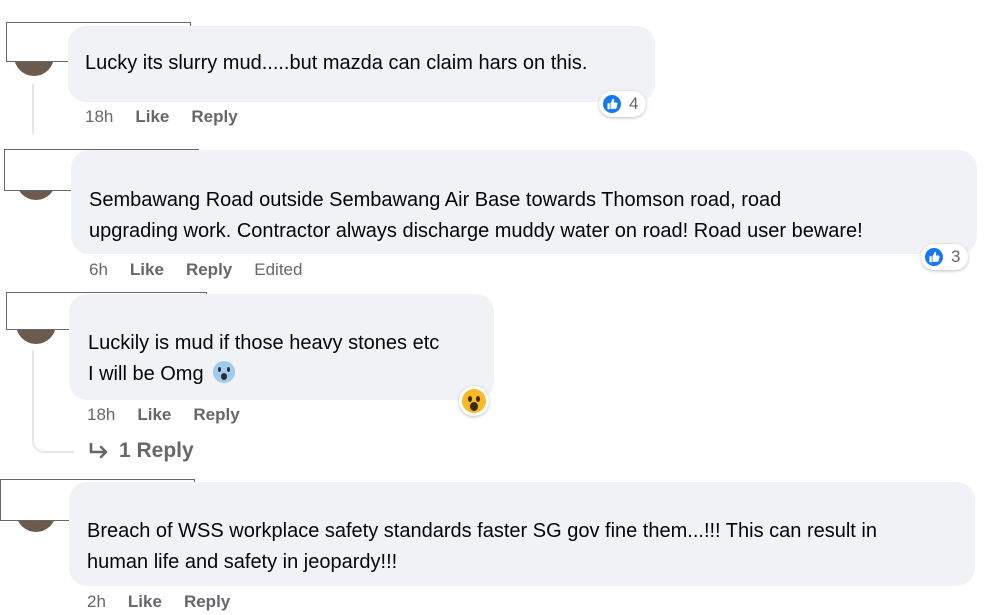 The image size is (1000, 615). Describe the element at coordinates (278, 270) in the screenshot. I see `edited-label: Edited` at that location.